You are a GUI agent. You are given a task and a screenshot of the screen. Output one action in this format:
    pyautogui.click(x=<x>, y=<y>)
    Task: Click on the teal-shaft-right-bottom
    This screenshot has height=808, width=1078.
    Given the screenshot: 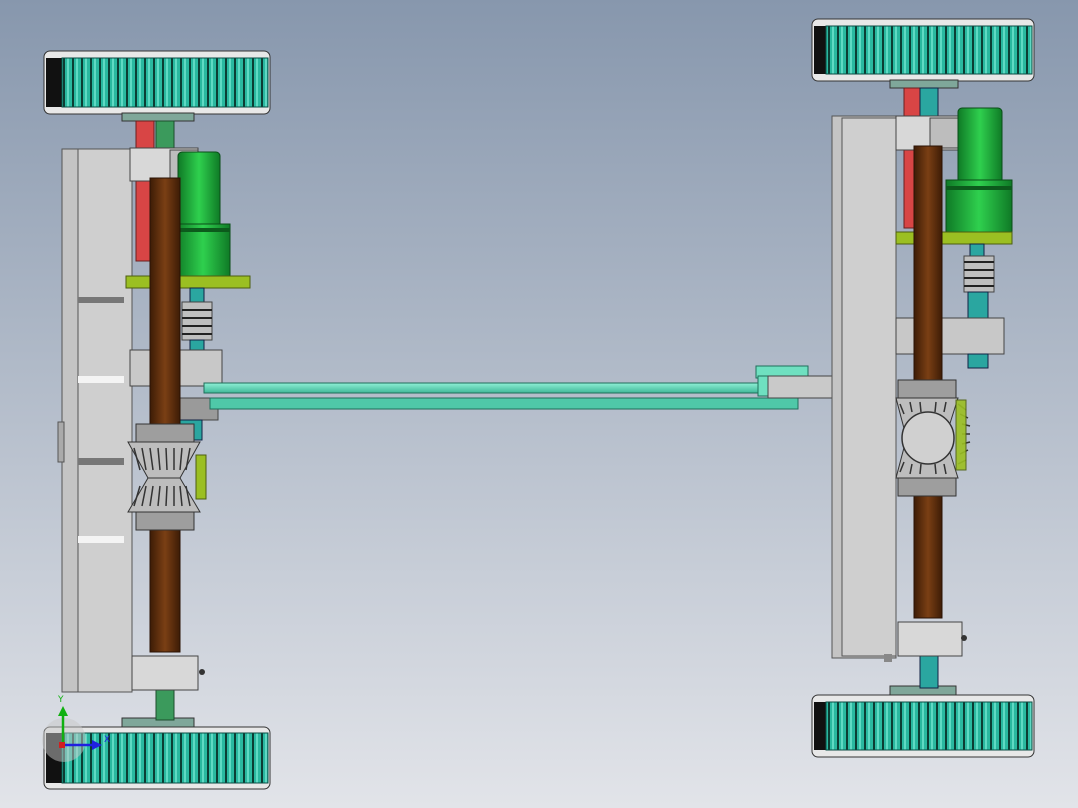 What is the action you would take?
    pyautogui.click(x=929, y=671)
    